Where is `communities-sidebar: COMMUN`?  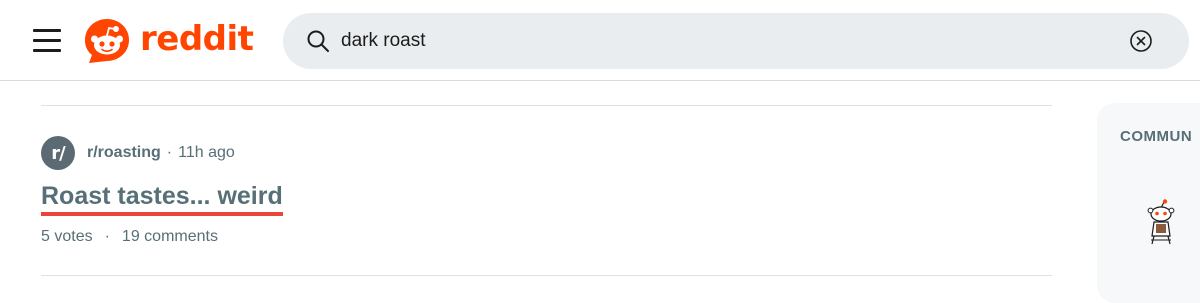
communities-sidebar: COMMUN is located at coordinates (1148, 203).